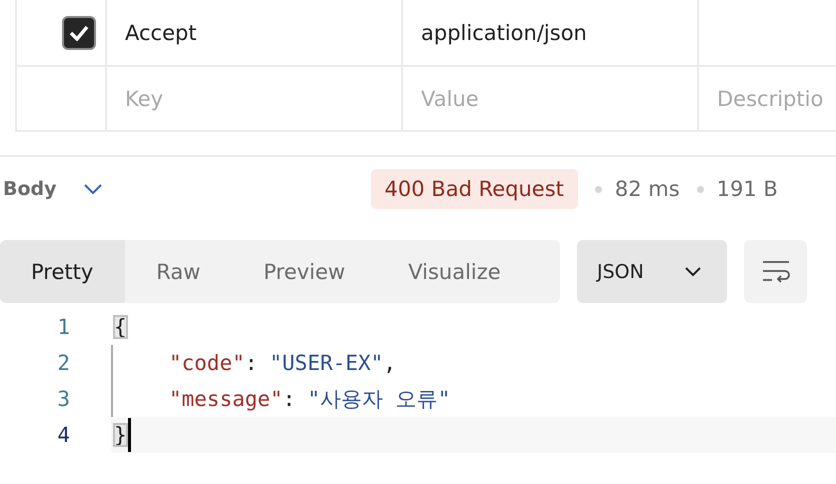  I want to click on json-brace: {, so click(120, 327).